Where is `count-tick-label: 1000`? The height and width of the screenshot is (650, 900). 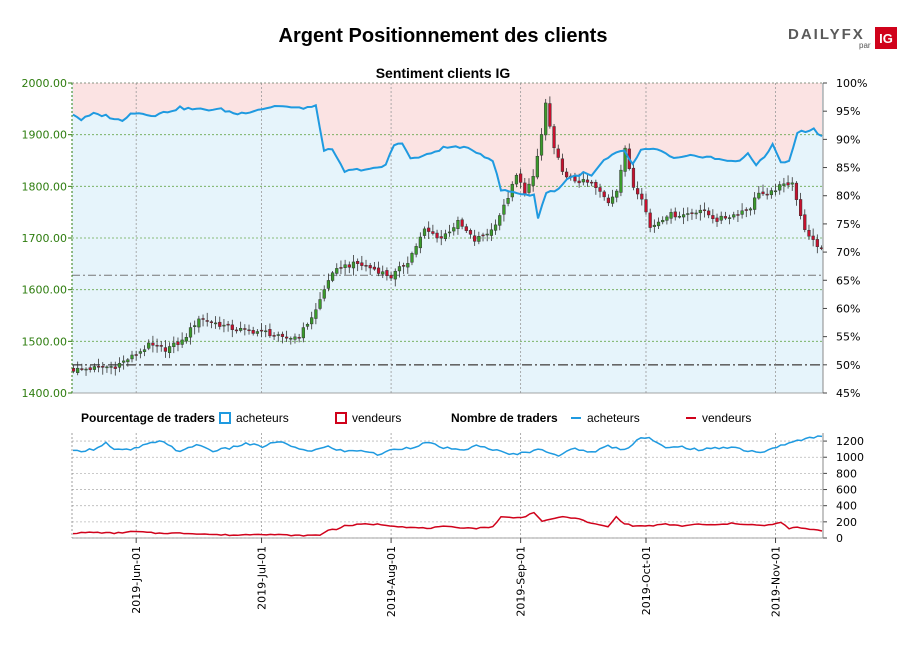 count-tick-label: 1000 is located at coordinates (850, 457).